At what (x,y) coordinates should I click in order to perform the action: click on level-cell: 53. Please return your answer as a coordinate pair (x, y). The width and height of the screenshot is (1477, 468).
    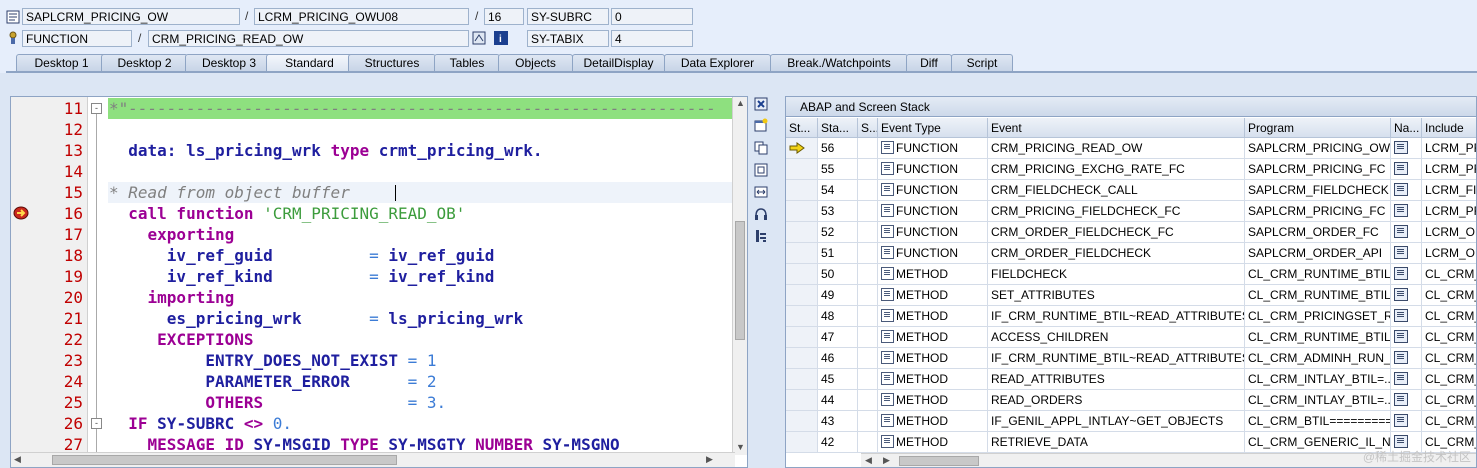
    Looking at the image, I should click on (838, 211).